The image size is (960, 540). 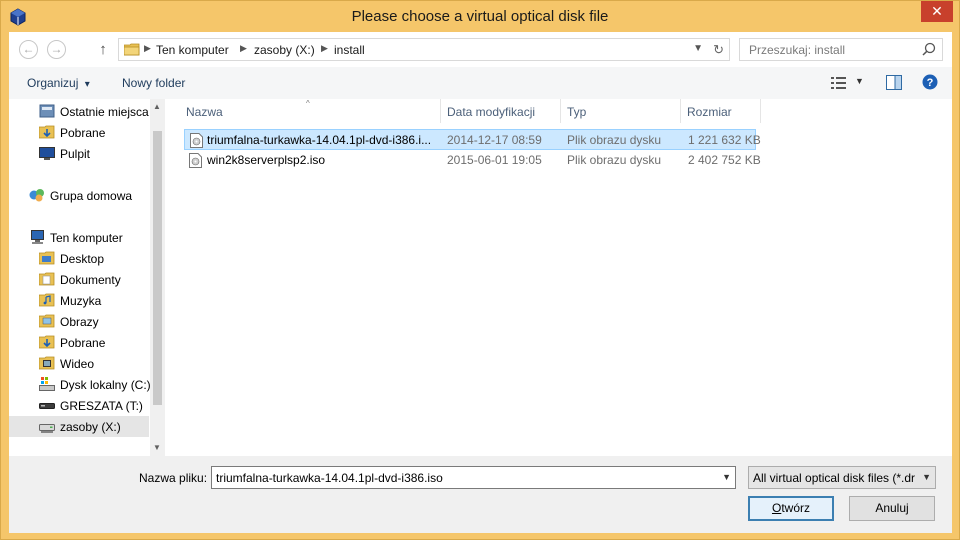 What do you see at coordinates (284, 50) in the screenshot?
I see `breadcrumb-drive: zasoby (X:)` at bounding box center [284, 50].